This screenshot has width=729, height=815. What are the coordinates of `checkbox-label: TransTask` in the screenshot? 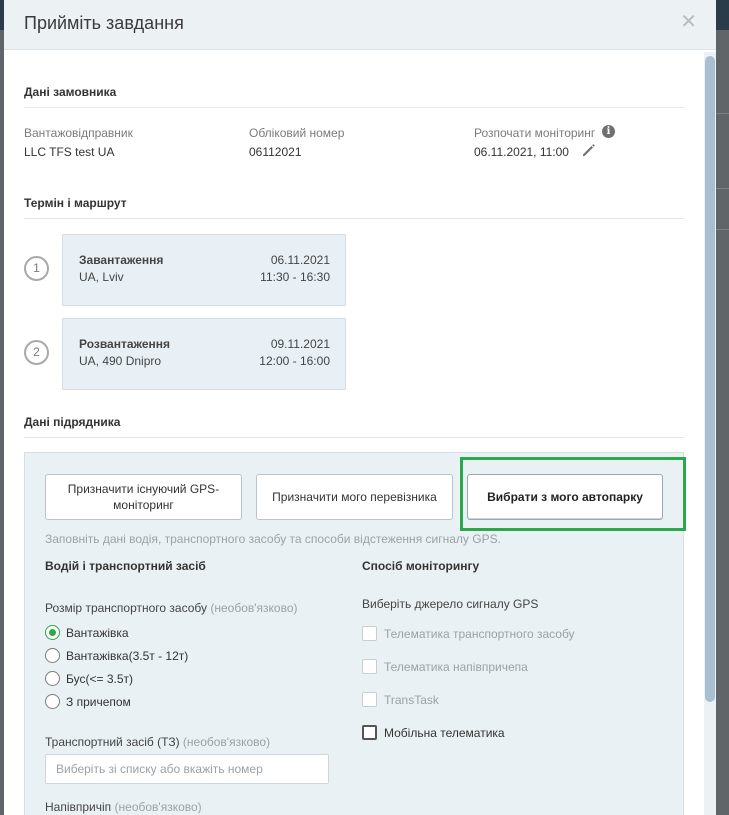 It's located at (411, 700).